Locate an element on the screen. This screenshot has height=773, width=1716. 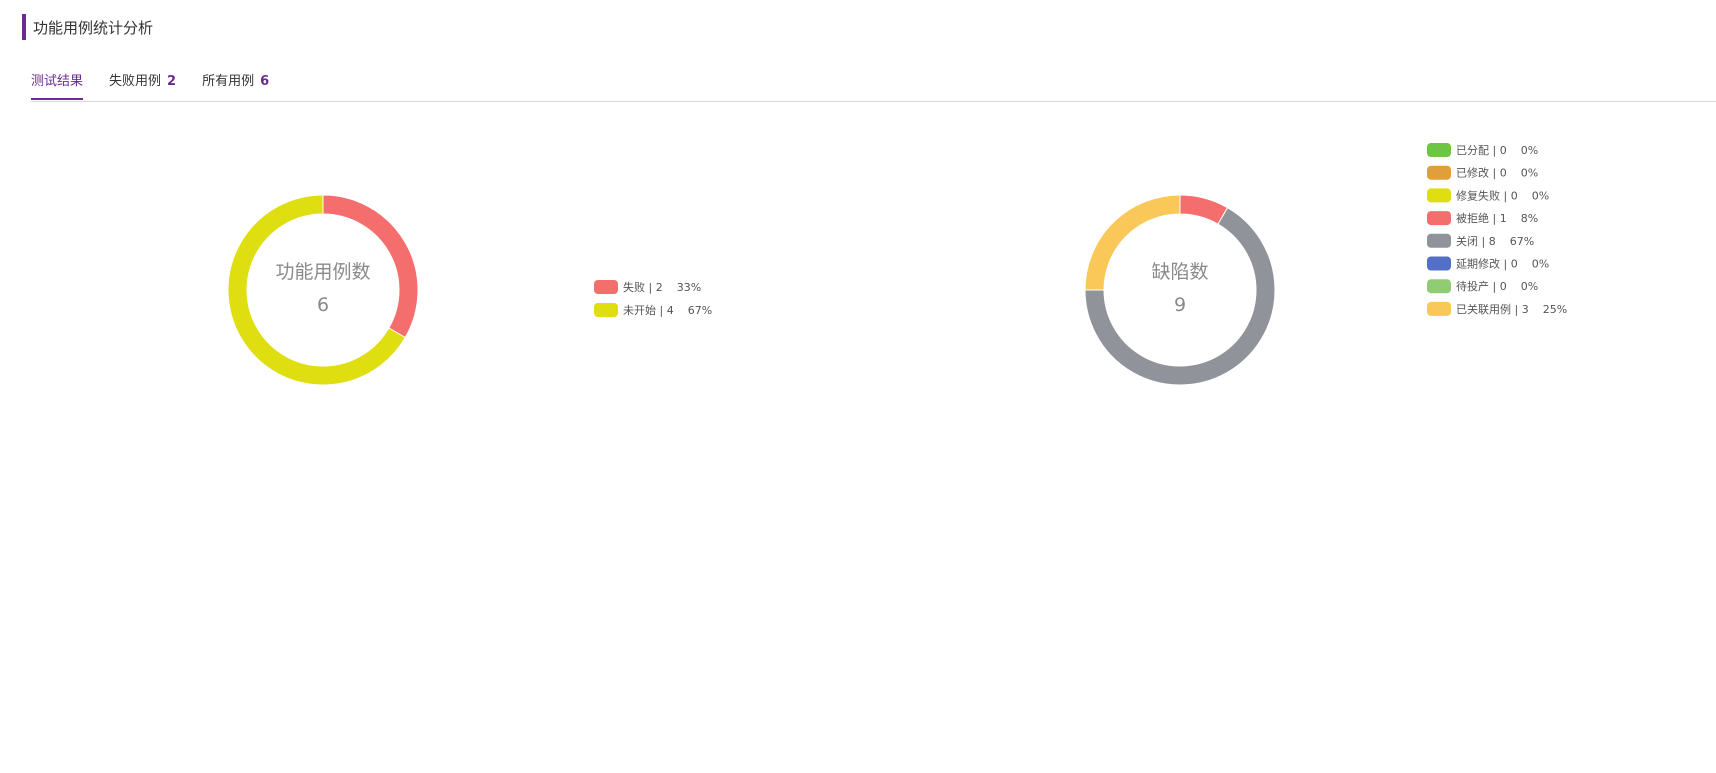
legend-percent: 25% is located at coordinates (1555, 309).